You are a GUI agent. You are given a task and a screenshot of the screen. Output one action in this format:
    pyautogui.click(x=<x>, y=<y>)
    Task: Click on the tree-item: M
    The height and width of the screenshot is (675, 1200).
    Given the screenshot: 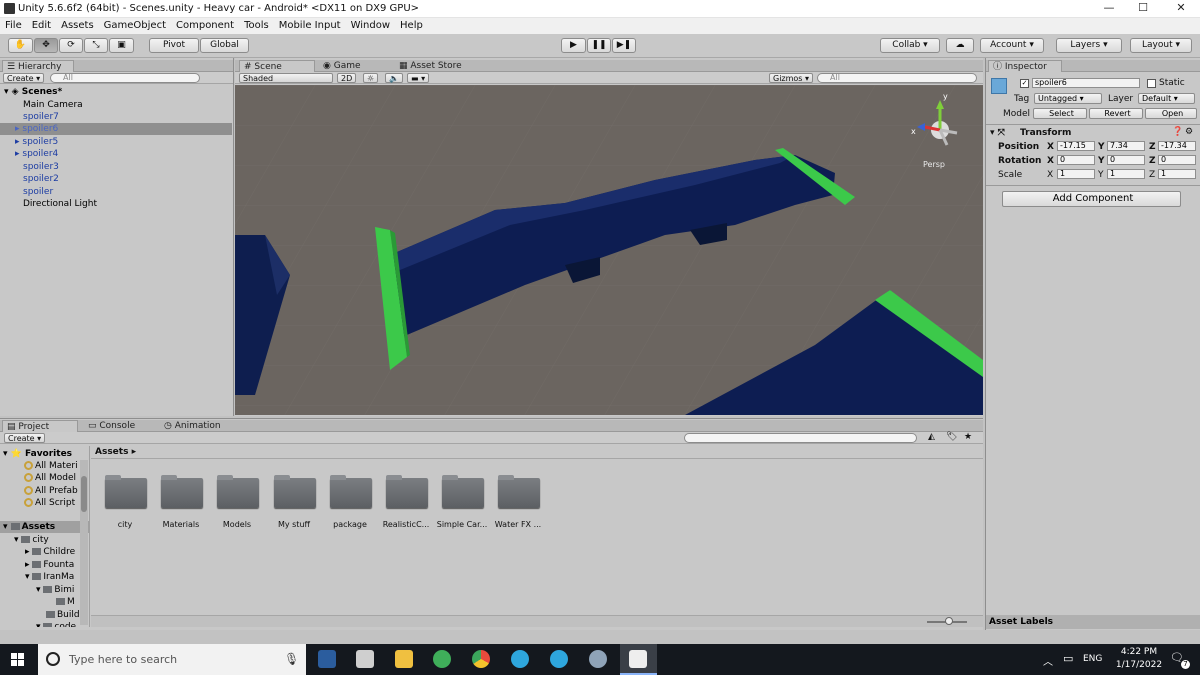 What is the action you would take?
    pyautogui.click(x=37, y=602)
    